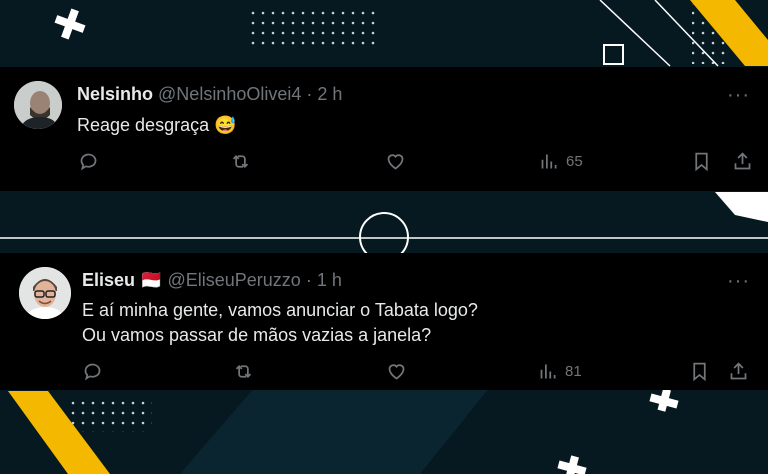 The width and height of the screenshot is (768, 474). I want to click on display-name: Eliseu, so click(108, 280).